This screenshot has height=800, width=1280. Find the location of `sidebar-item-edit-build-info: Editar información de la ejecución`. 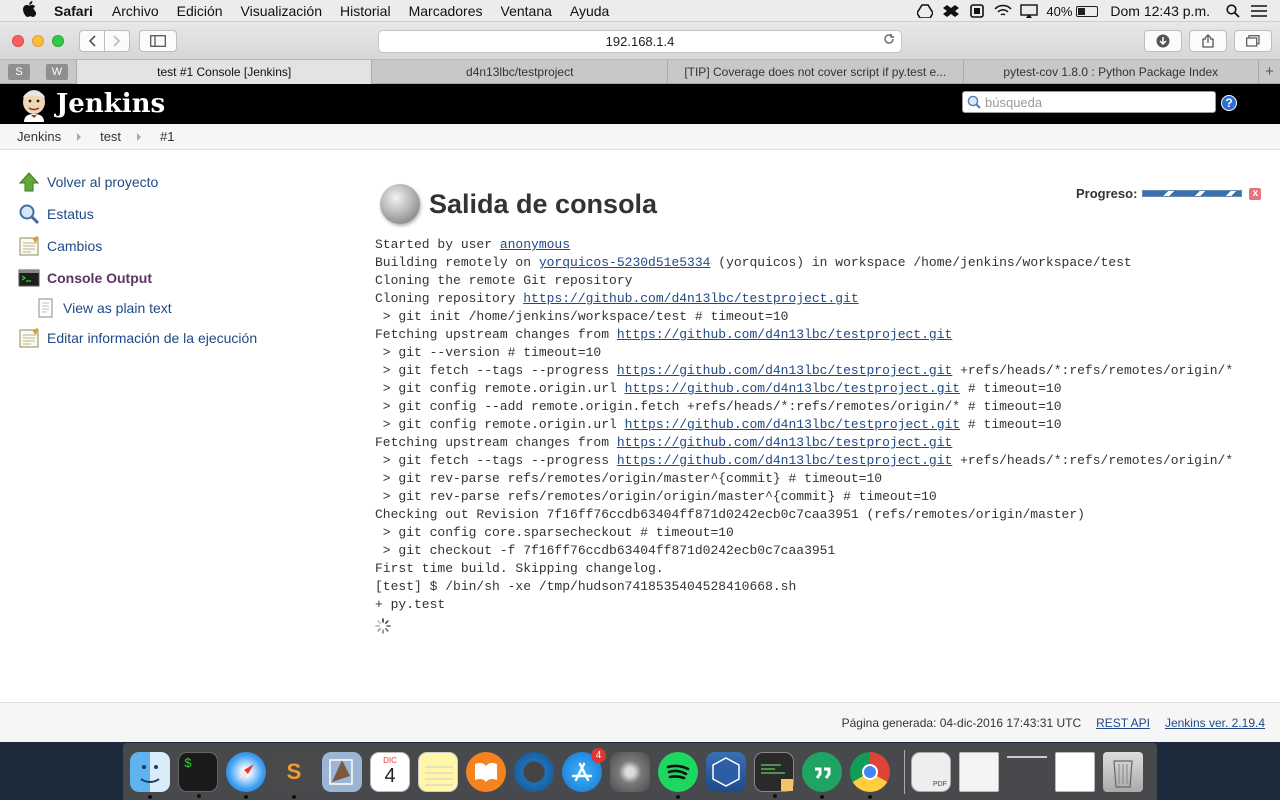

sidebar-item-edit-build-info: Editar información de la ejecución is located at coordinates (178, 338).